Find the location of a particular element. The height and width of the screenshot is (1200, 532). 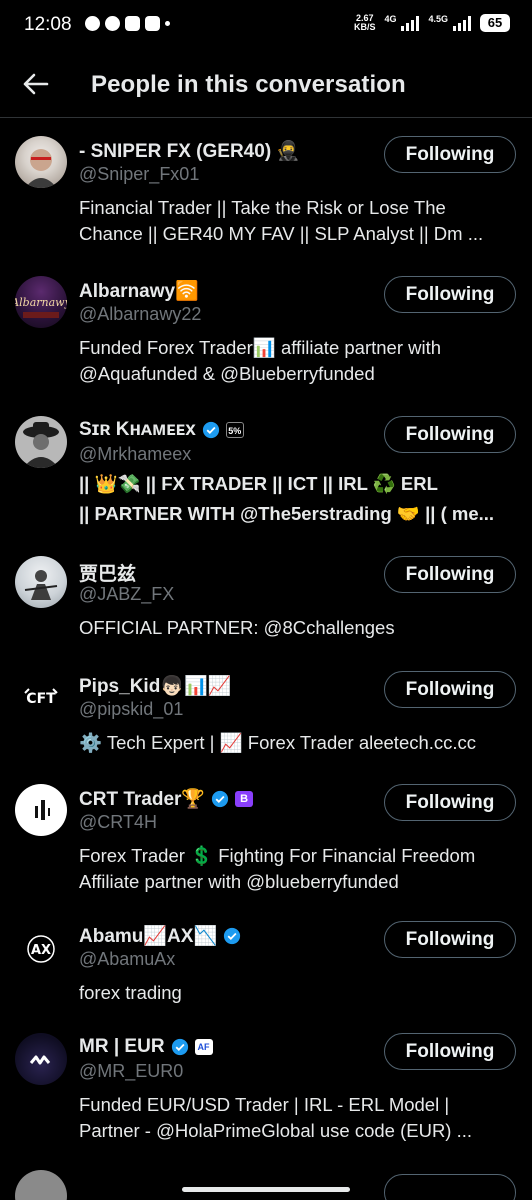

user-handle: @JABZ_FX is located at coordinates (126, 594).